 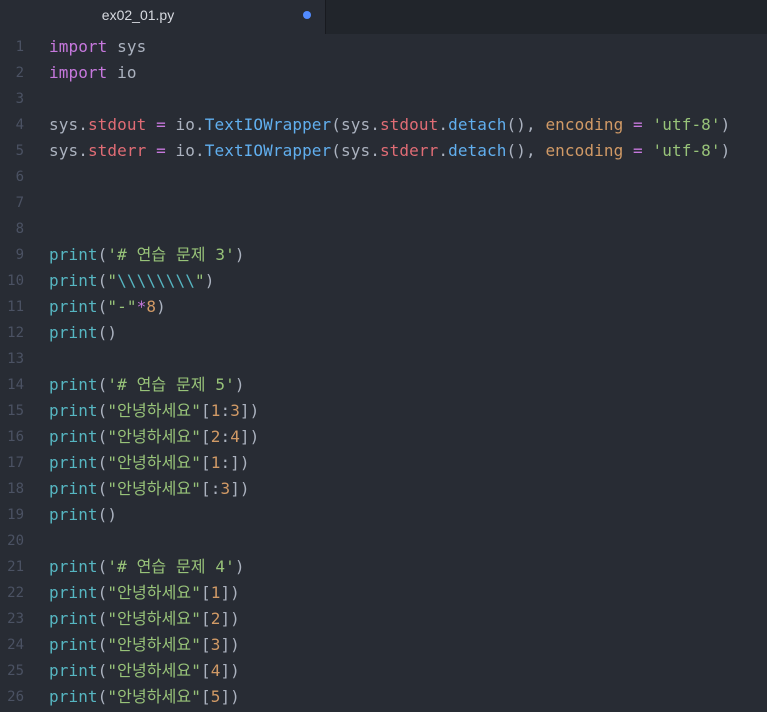 What do you see at coordinates (83, 515) in the screenshot?
I see `code-text: print()` at bounding box center [83, 515].